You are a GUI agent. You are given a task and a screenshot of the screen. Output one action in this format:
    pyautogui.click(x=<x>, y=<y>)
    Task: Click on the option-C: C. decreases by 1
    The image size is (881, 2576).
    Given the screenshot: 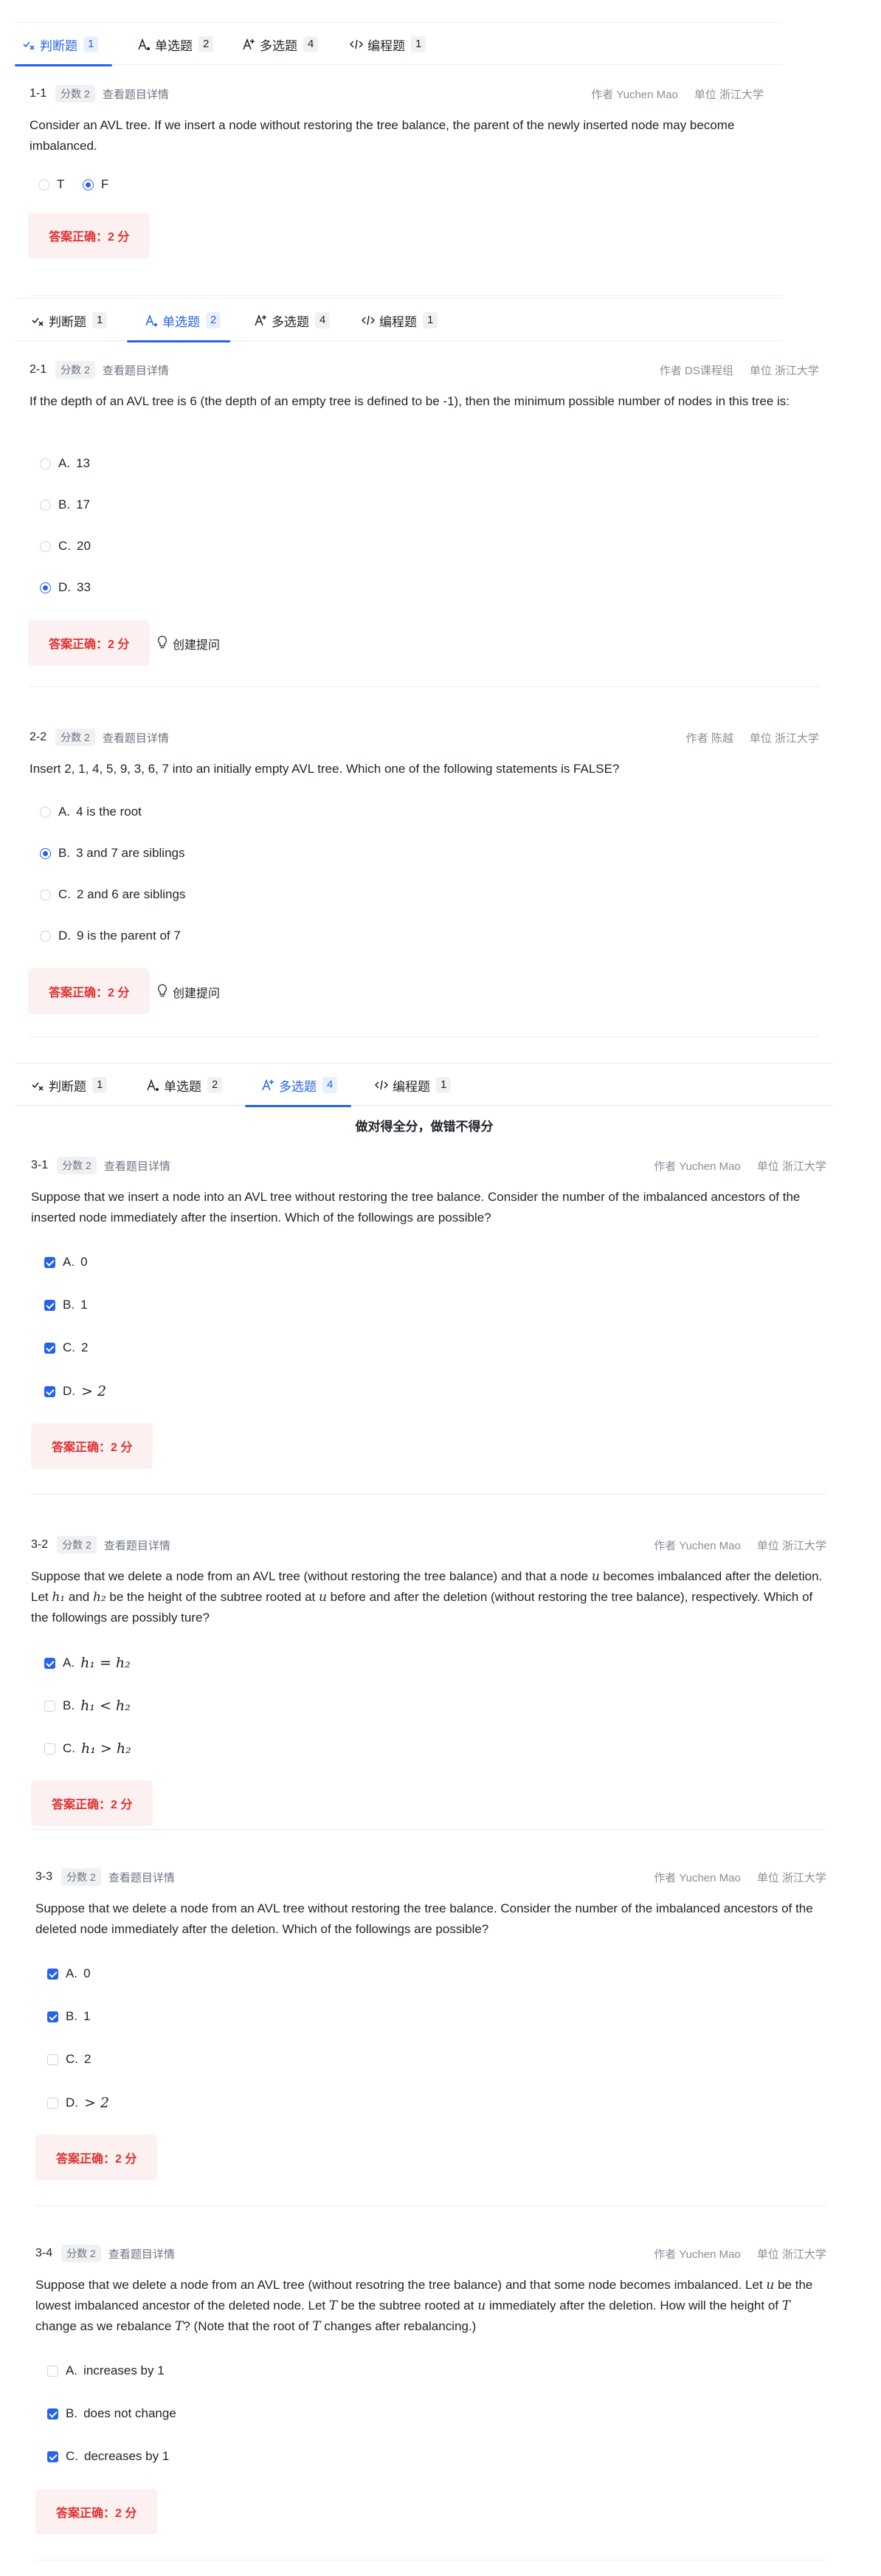 What is the action you would take?
    pyautogui.click(x=108, y=2456)
    